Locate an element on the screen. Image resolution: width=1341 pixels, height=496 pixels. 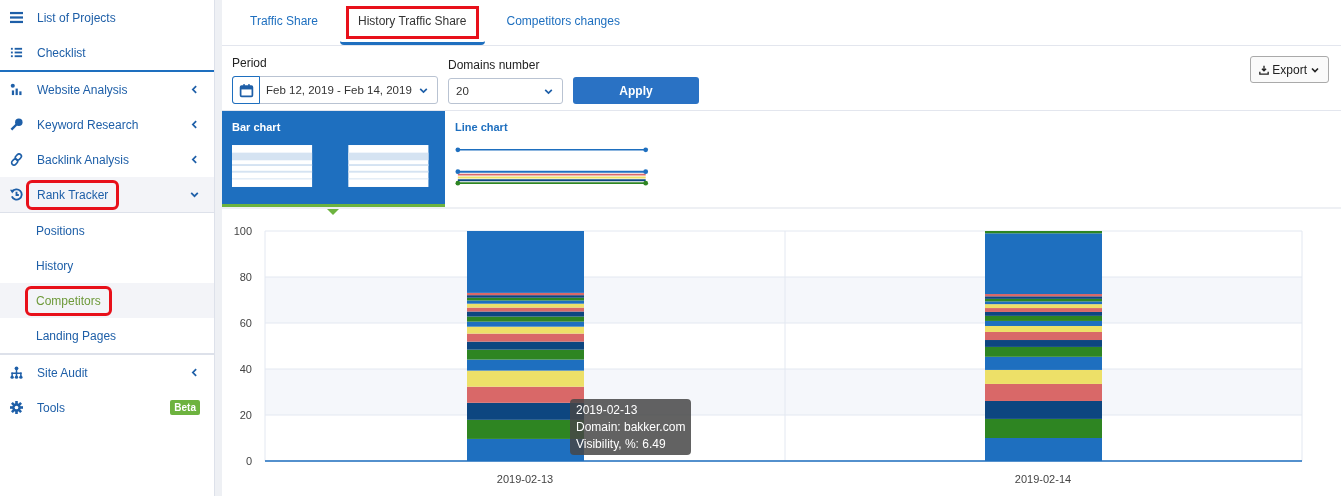
sidebar-subitem: Landing Pages is located at coordinates (107, 335).